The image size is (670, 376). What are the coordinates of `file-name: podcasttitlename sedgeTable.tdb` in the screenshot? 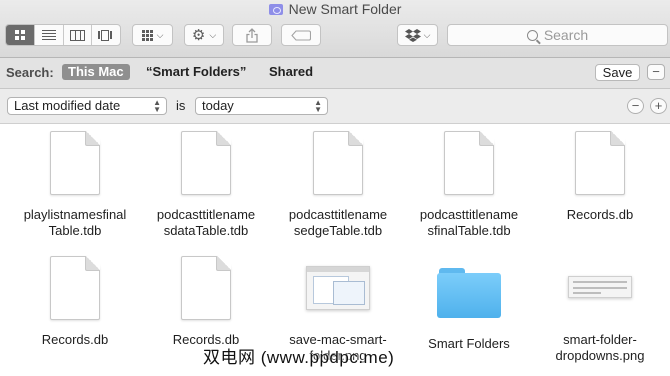 It's located at (338, 222).